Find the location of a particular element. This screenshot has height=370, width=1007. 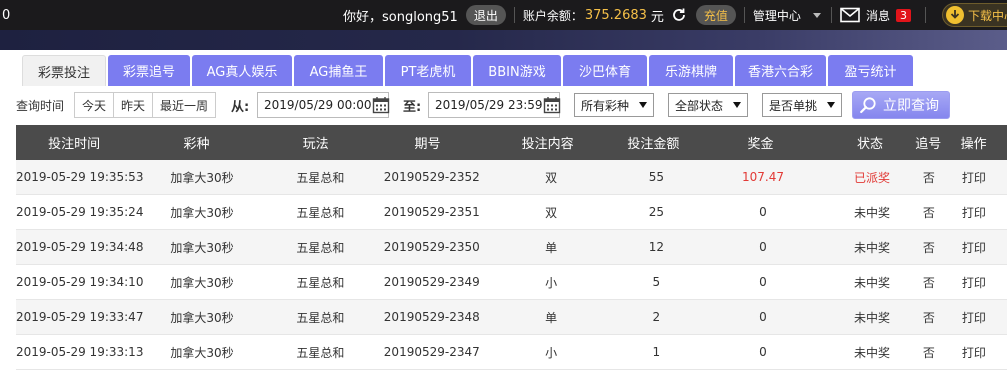

column-header: 玩法 is located at coordinates (315, 144).